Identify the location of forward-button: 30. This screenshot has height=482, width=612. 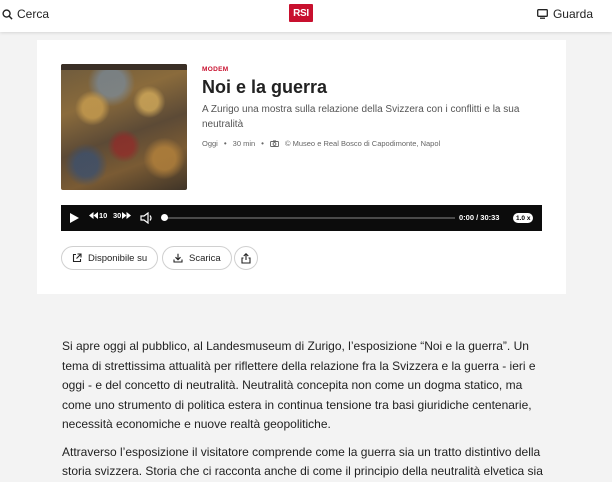
(122, 215).